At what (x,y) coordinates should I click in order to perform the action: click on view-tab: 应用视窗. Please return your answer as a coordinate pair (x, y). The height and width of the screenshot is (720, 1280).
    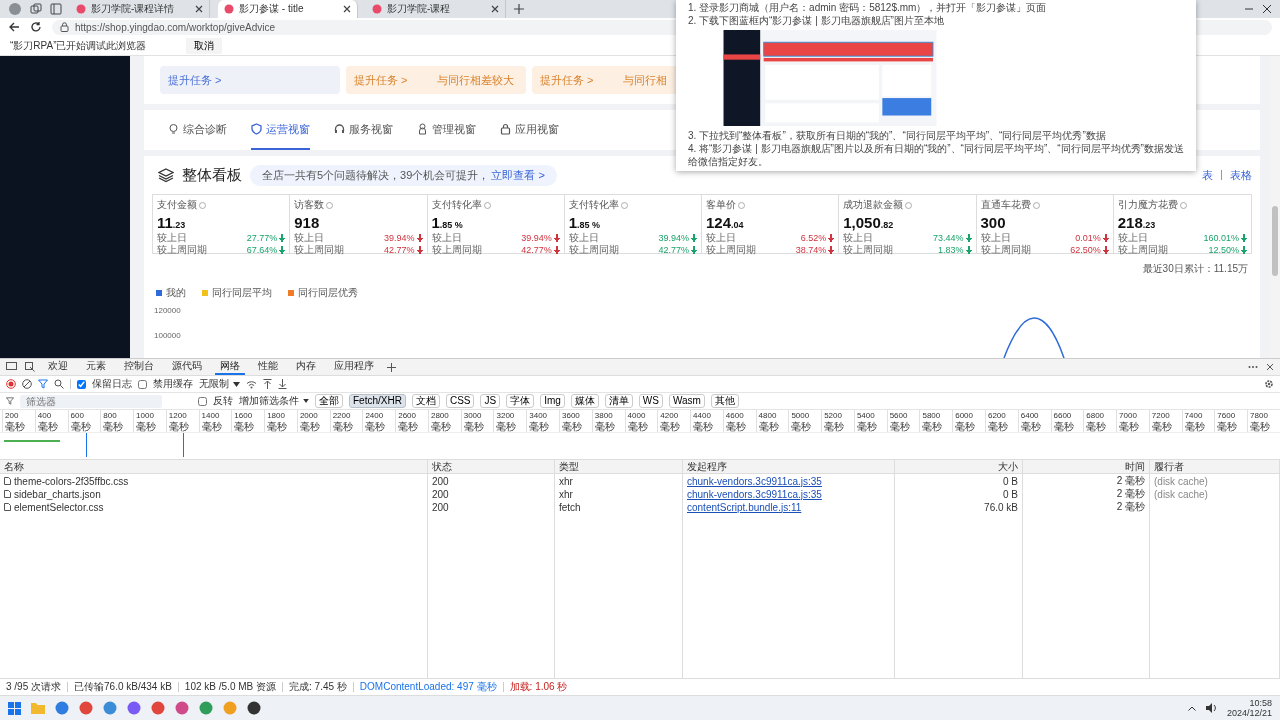
    Looking at the image, I should click on (529, 130).